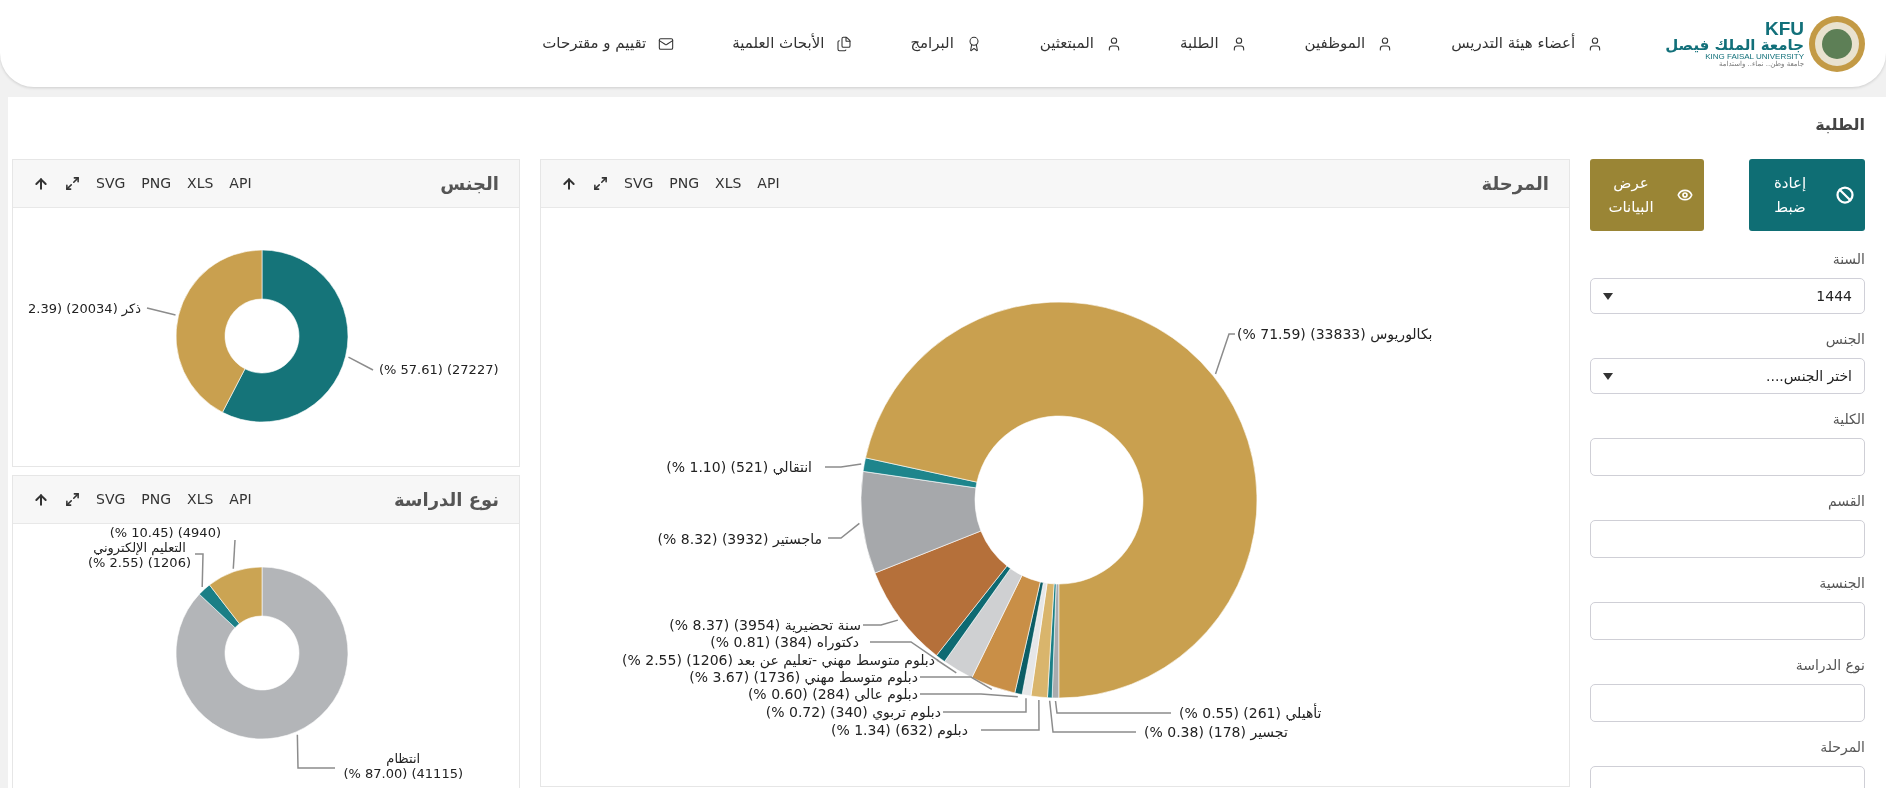  I want to click on data-label: سنة تحضيرية (3954) (8.37 %), so click(765, 625).